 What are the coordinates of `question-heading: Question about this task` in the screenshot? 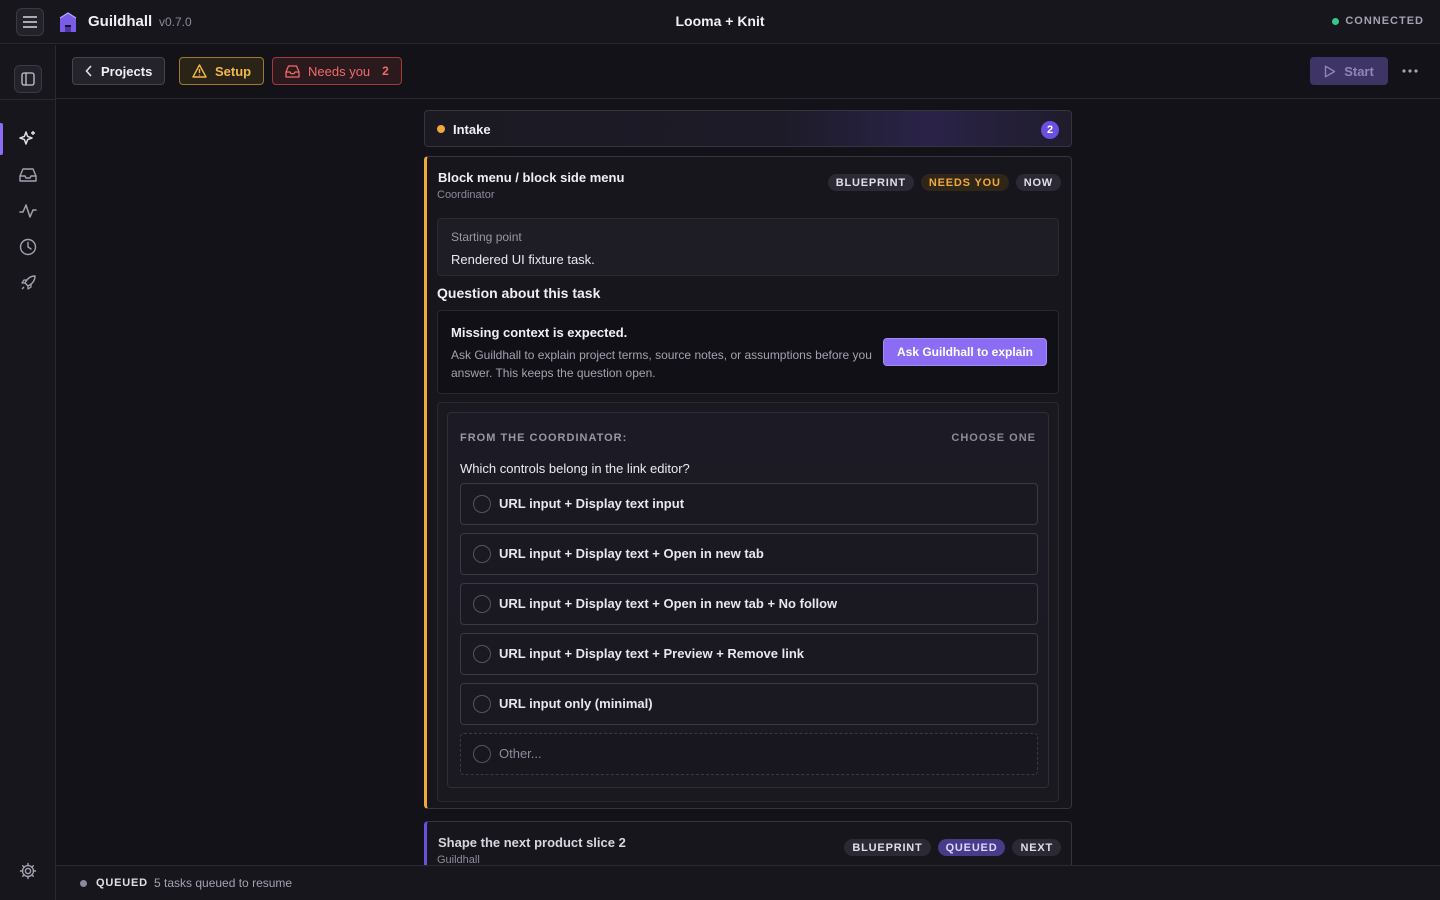 It's located at (519, 293).